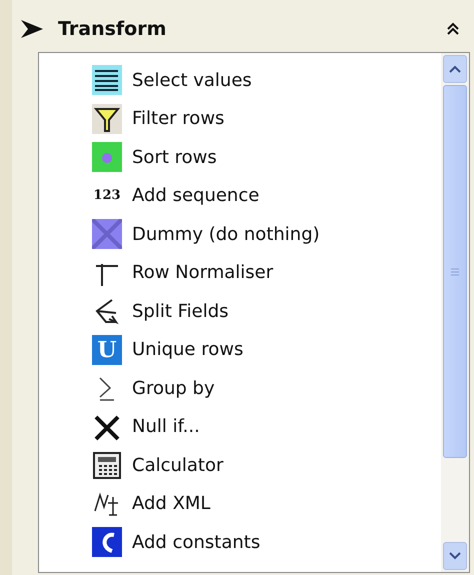 The width and height of the screenshot is (474, 575). Describe the element at coordinates (171, 503) in the screenshot. I see `step-item: Add XML` at that location.